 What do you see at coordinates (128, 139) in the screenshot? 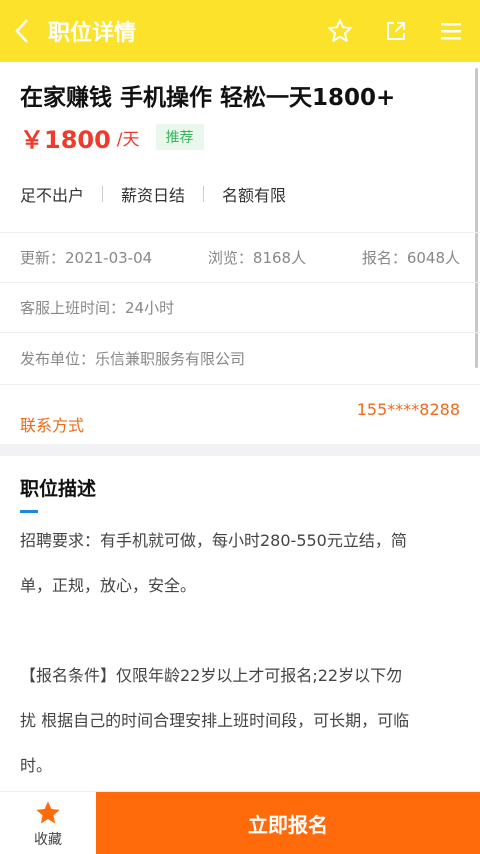
I see `salary-unit: /天` at bounding box center [128, 139].